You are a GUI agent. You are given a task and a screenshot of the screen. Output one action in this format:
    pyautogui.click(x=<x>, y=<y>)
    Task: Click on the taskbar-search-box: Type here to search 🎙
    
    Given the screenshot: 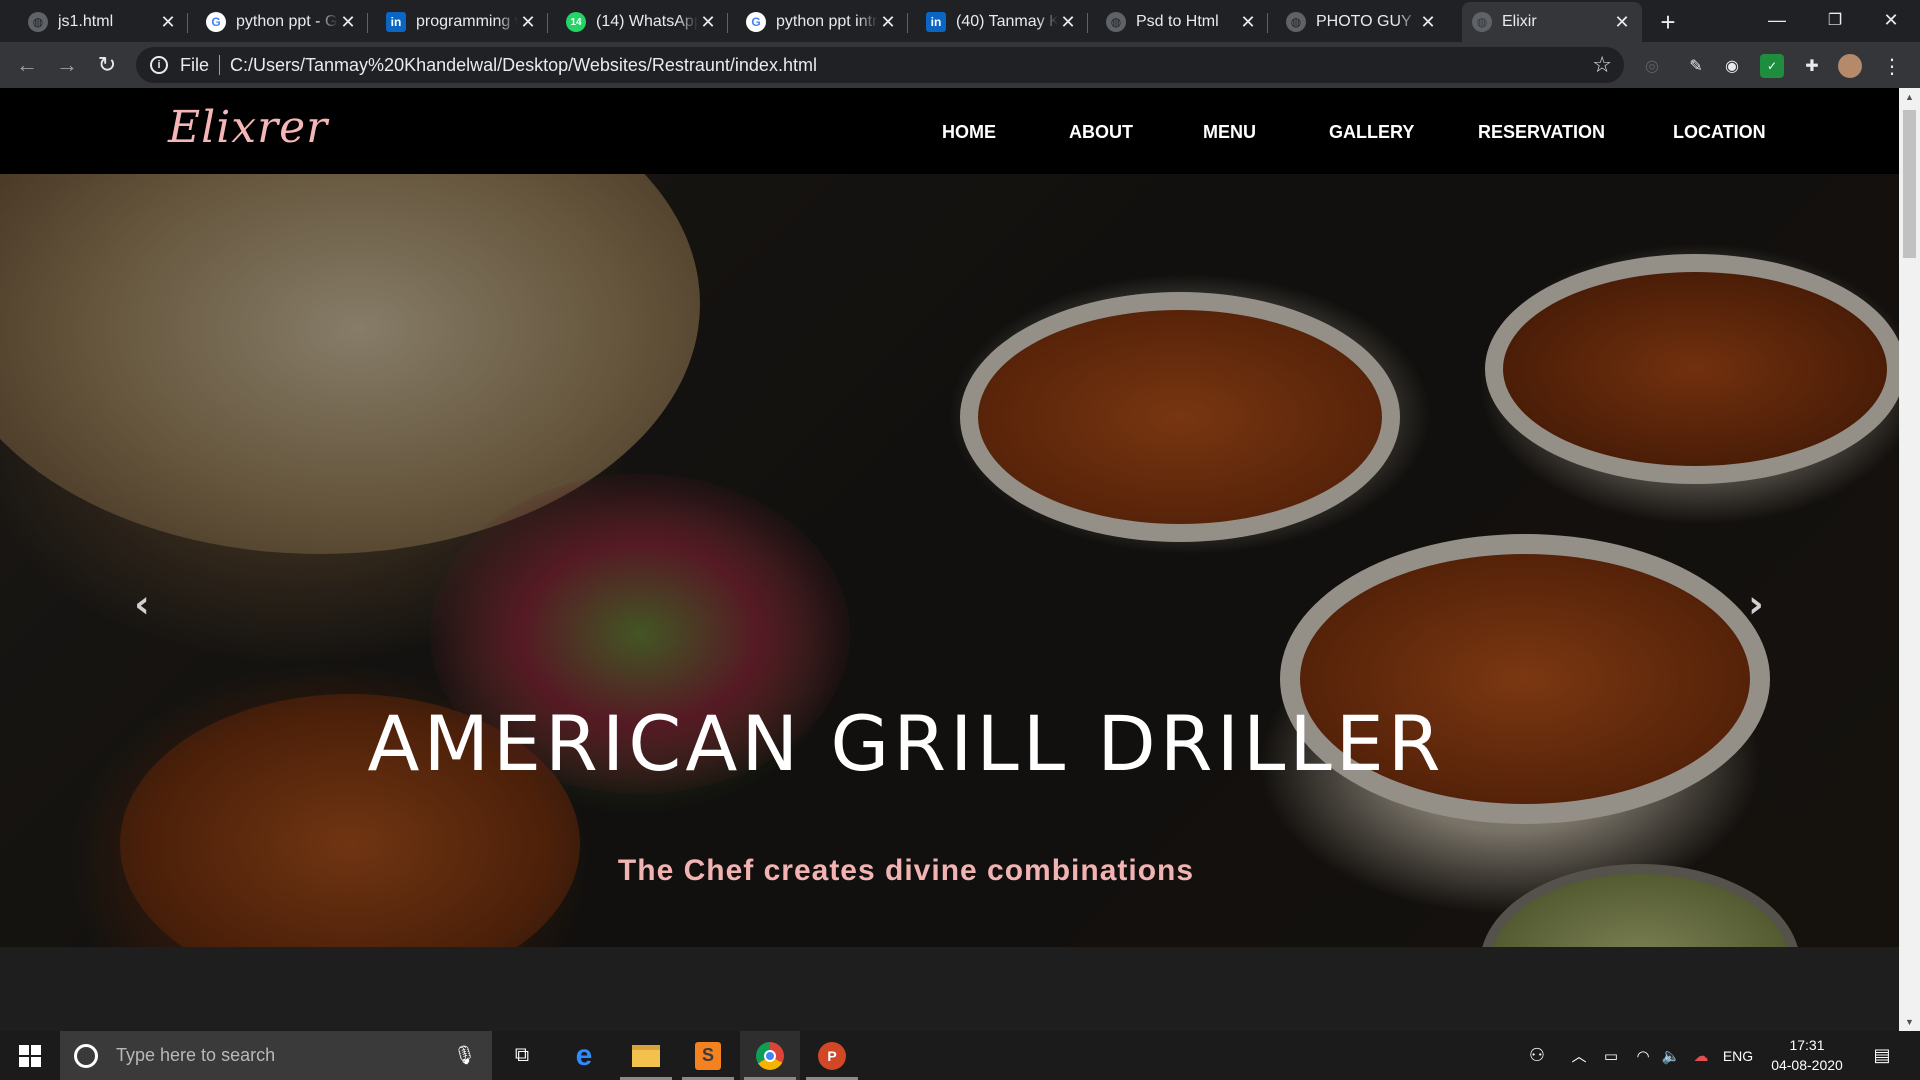 What is the action you would take?
    pyautogui.click(x=276, y=1055)
    